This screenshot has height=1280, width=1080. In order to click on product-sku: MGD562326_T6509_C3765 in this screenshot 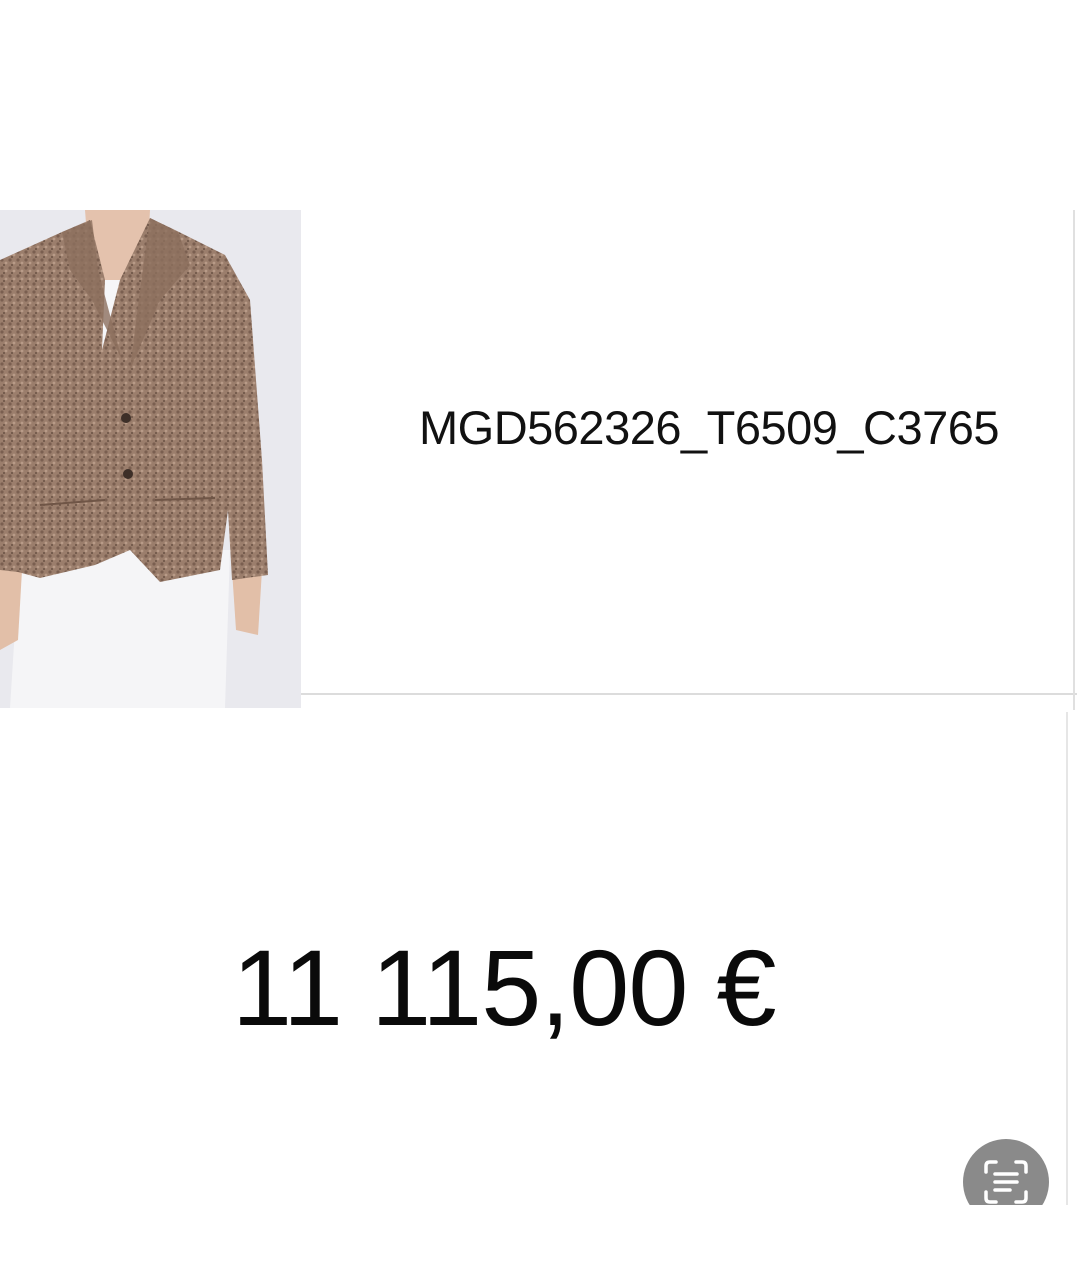, I will do `click(709, 427)`.